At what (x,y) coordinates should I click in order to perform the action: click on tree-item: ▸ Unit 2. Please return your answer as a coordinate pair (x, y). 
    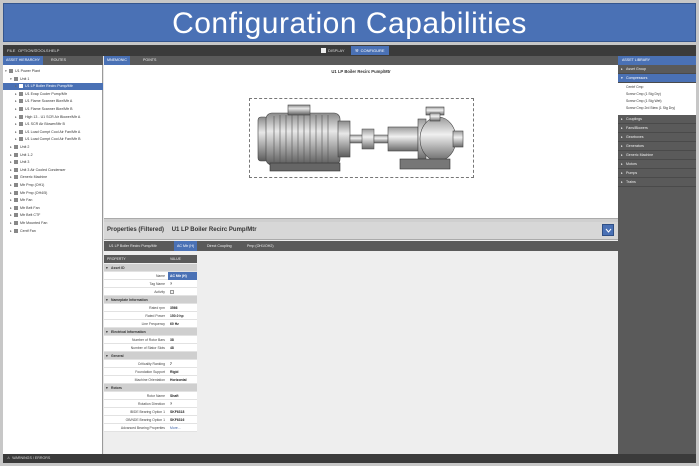
    Looking at the image, I should click on (53, 147).